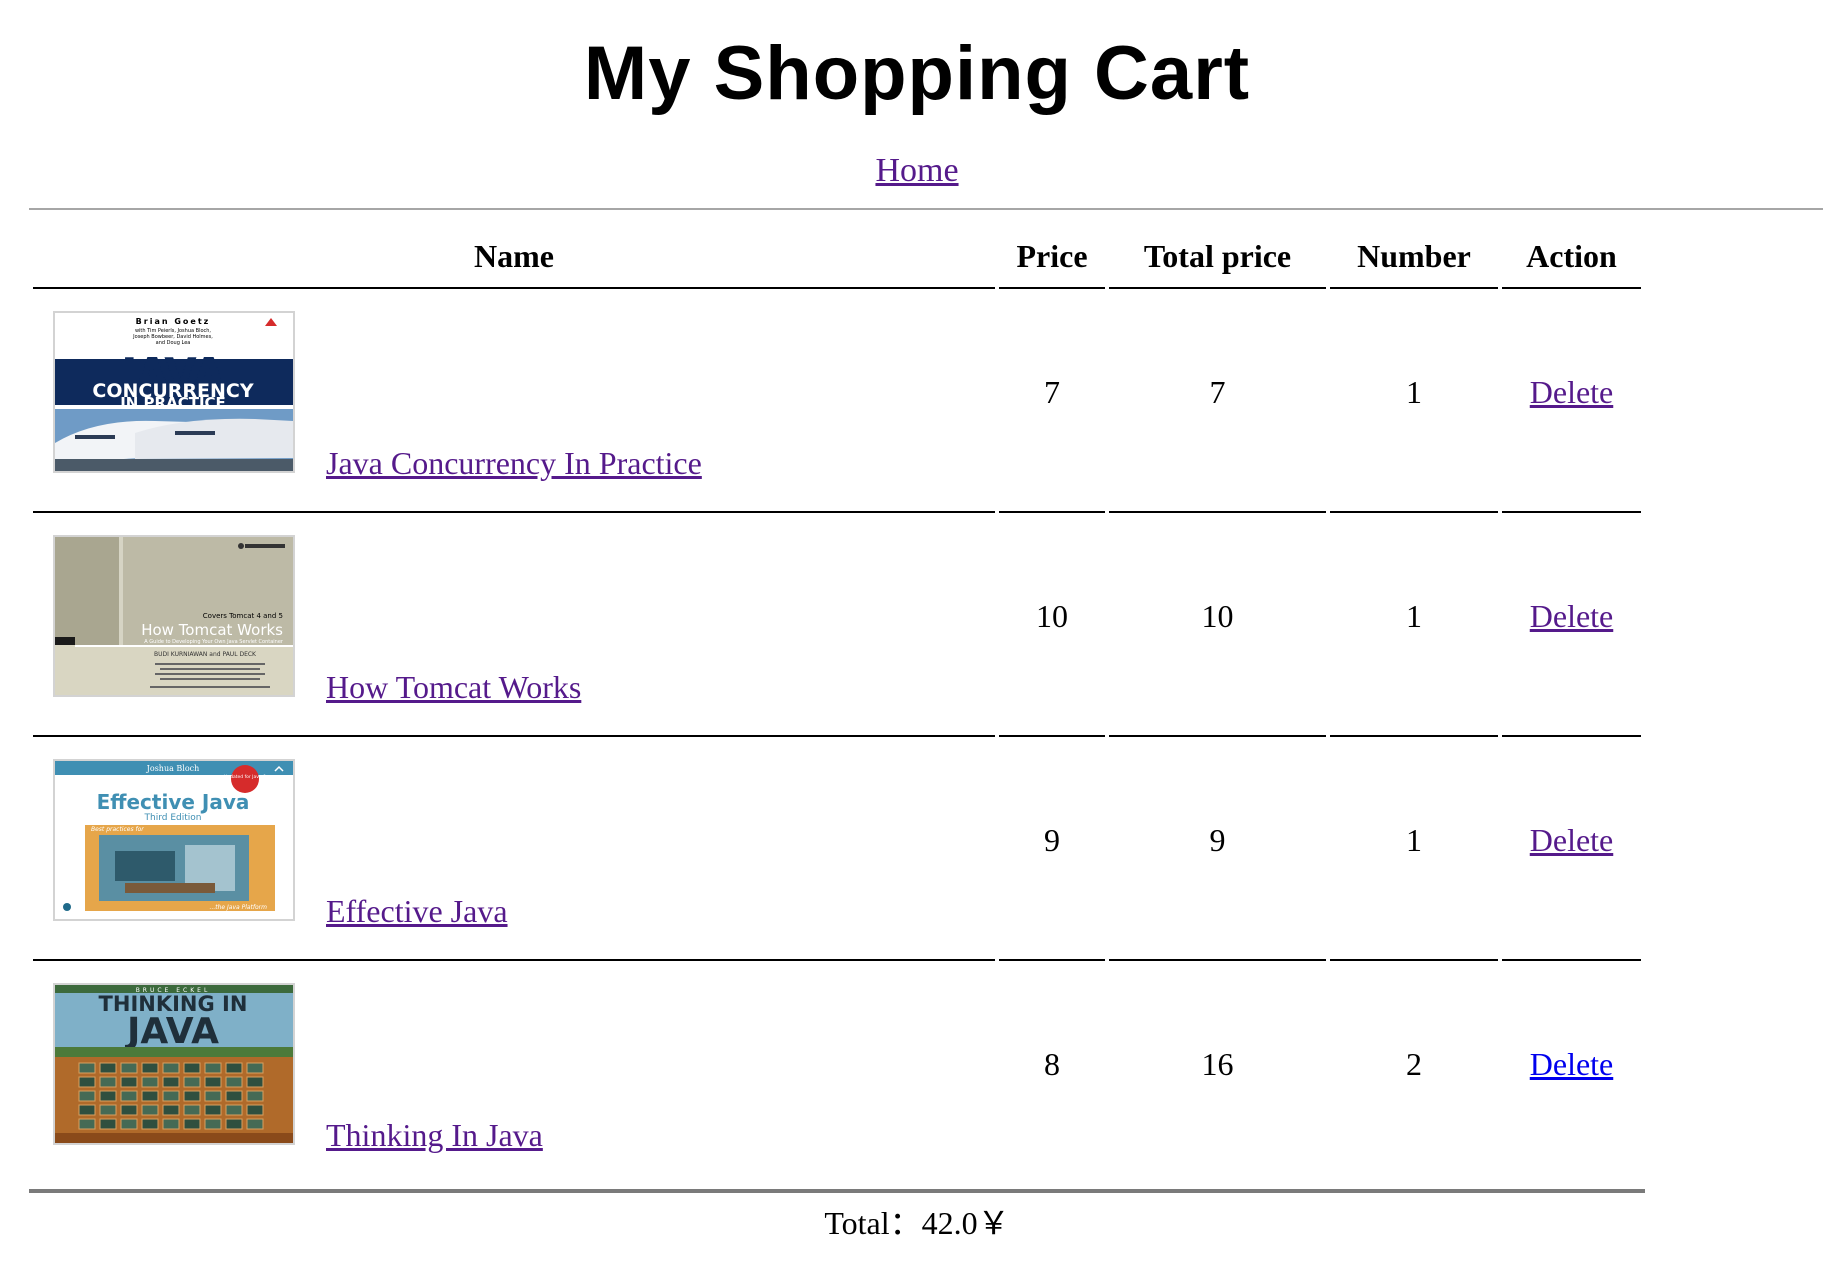  What do you see at coordinates (1217, 840) in the screenshot?
I see `total-price-cell: 9` at bounding box center [1217, 840].